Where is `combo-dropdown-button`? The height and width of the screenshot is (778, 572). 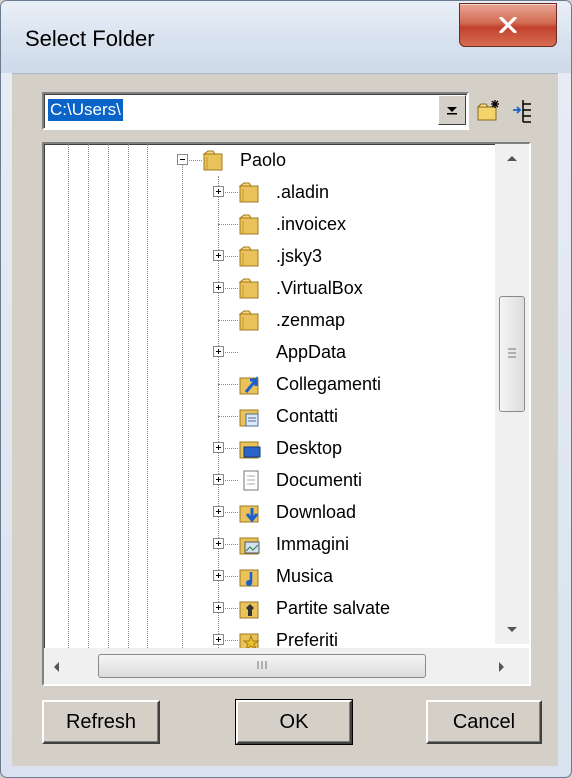 combo-dropdown-button is located at coordinates (452, 110).